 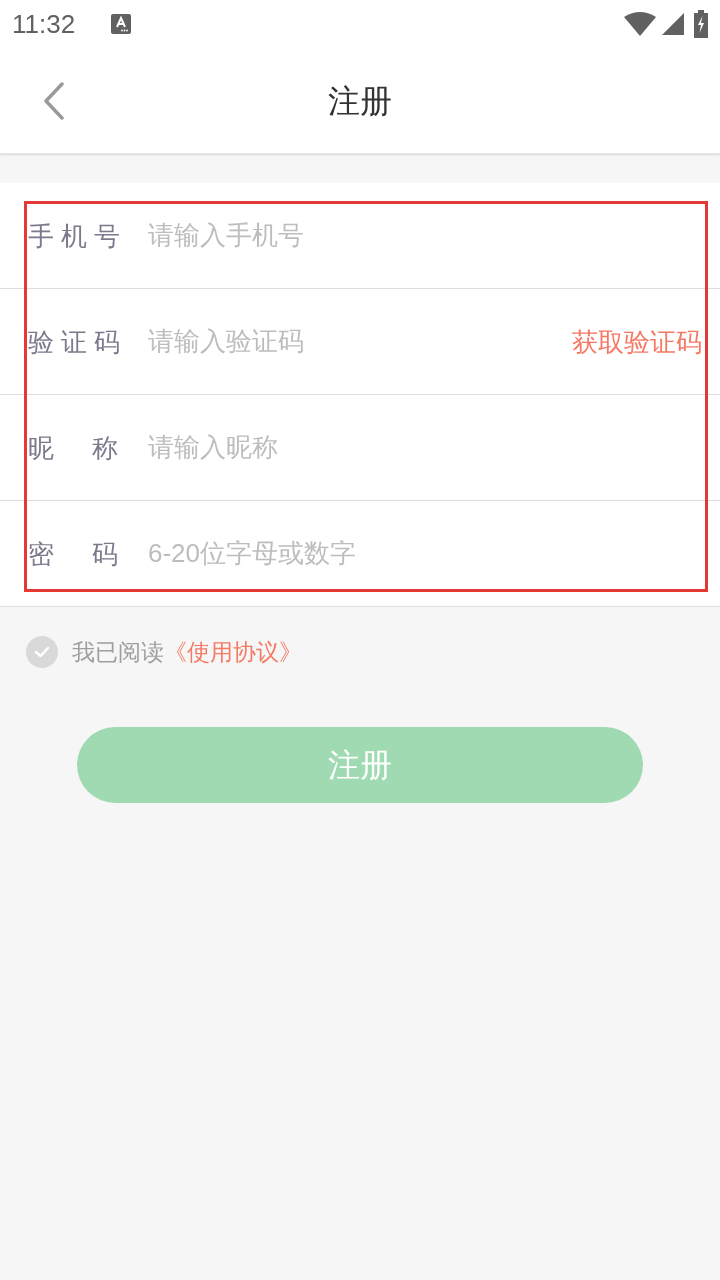 I want to click on input-field: 请输入手机号, so click(x=425, y=235).